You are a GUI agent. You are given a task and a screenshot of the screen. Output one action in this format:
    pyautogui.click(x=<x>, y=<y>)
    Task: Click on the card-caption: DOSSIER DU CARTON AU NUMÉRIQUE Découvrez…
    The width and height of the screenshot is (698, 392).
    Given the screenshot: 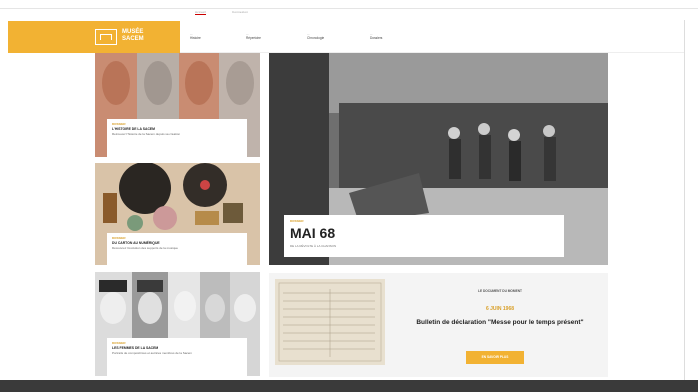 What is the action you would take?
    pyautogui.click(x=177, y=249)
    